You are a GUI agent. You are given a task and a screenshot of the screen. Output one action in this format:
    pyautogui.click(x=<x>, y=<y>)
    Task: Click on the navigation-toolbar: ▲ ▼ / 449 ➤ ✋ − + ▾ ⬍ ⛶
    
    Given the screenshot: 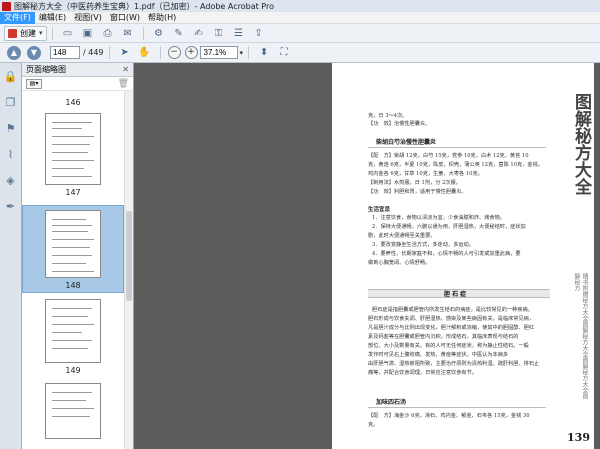 What is the action you would take?
    pyautogui.click(x=300, y=53)
    